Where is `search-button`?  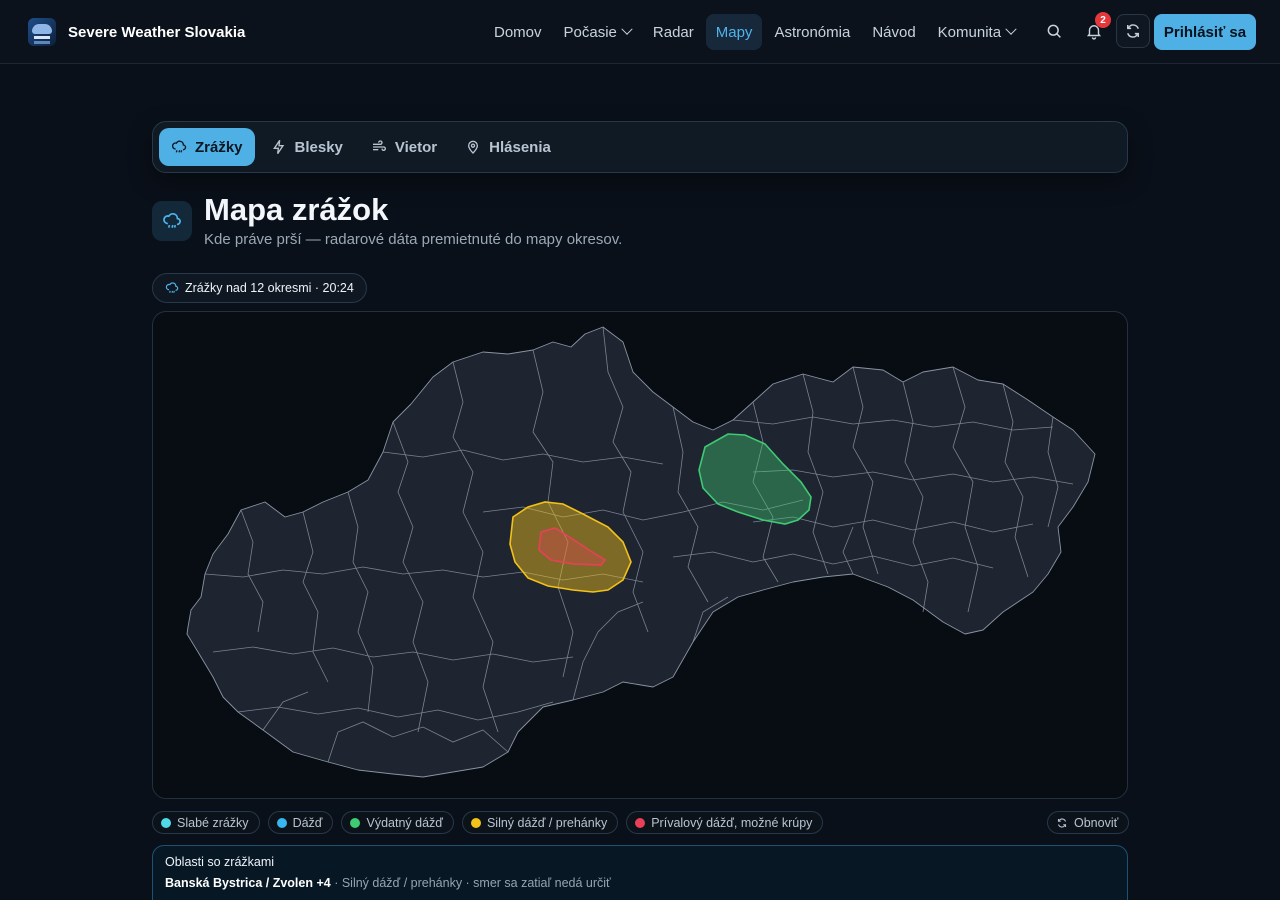 search-button is located at coordinates (1054, 31).